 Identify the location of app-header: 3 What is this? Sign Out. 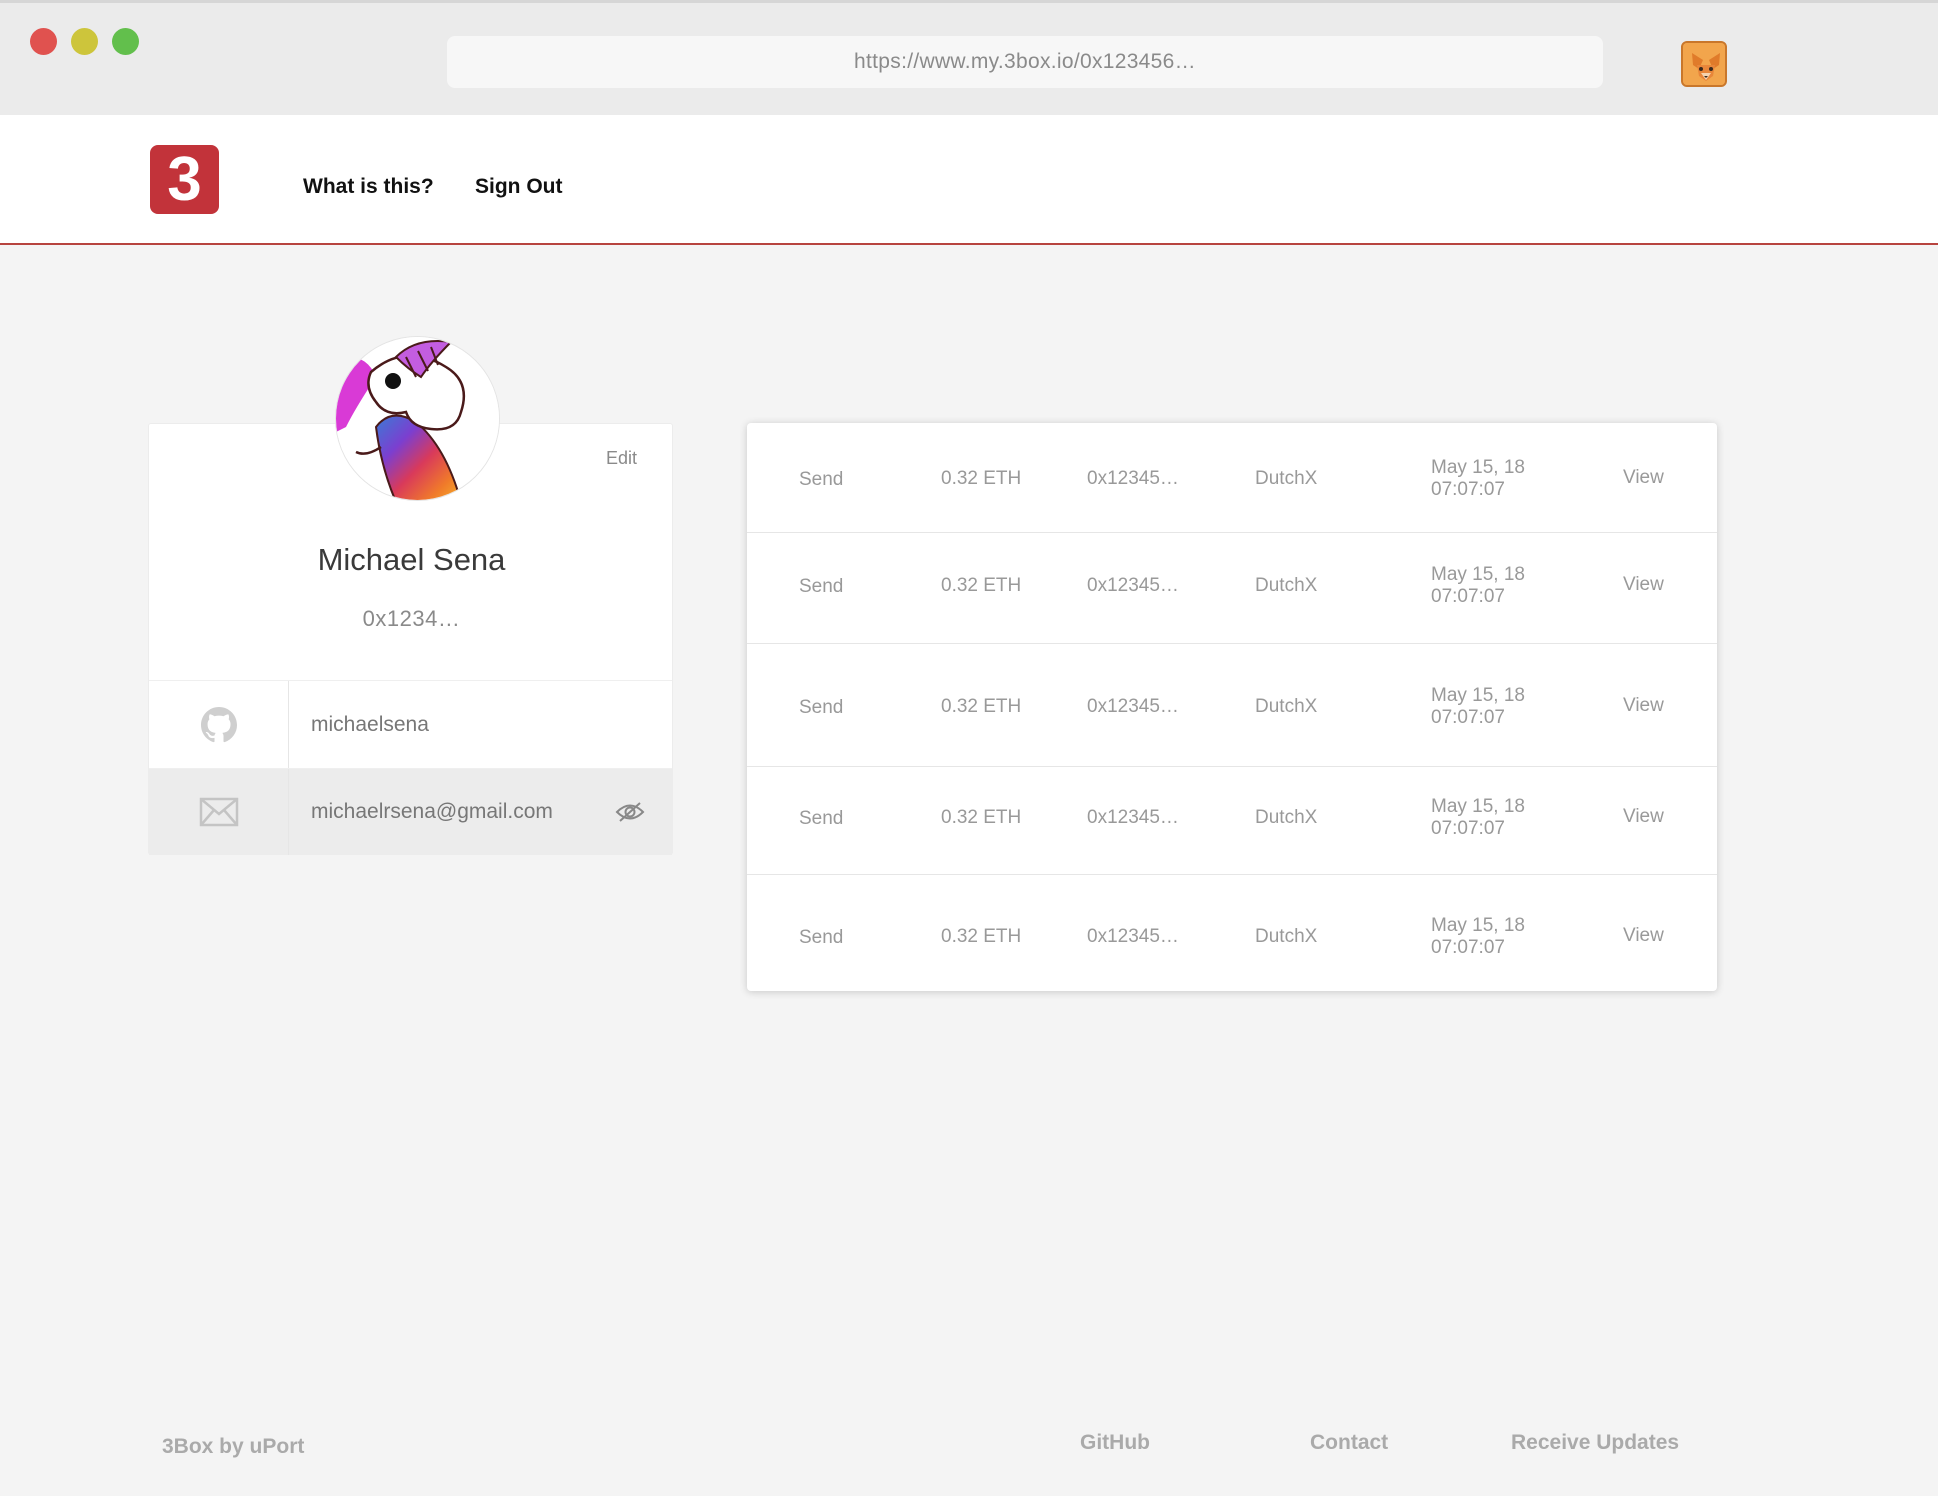
(969, 180).